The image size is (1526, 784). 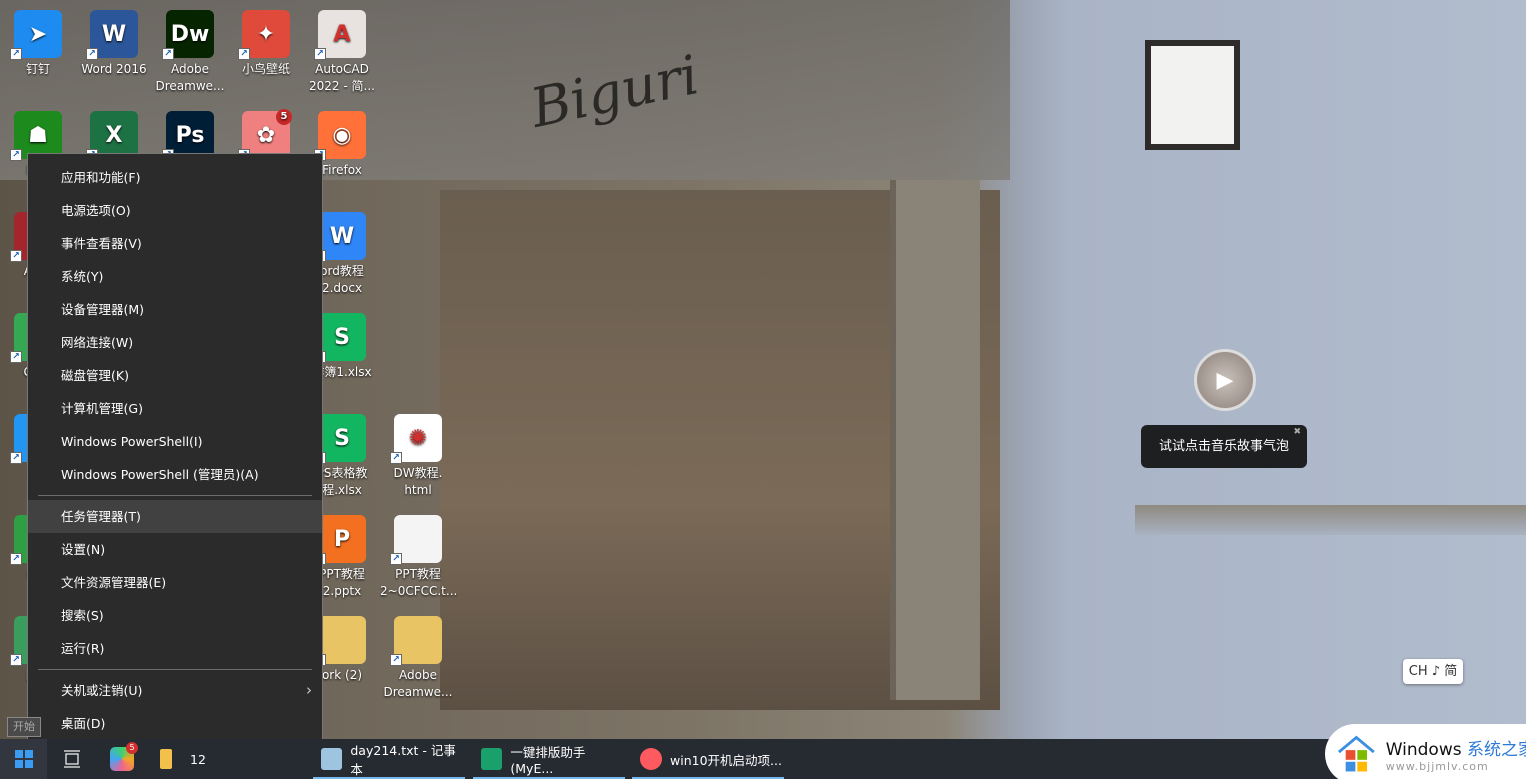 What do you see at coordinates (198, 759) in the screenshot?
I see `folder-window-count: 12` at bounding box center [198, 759].